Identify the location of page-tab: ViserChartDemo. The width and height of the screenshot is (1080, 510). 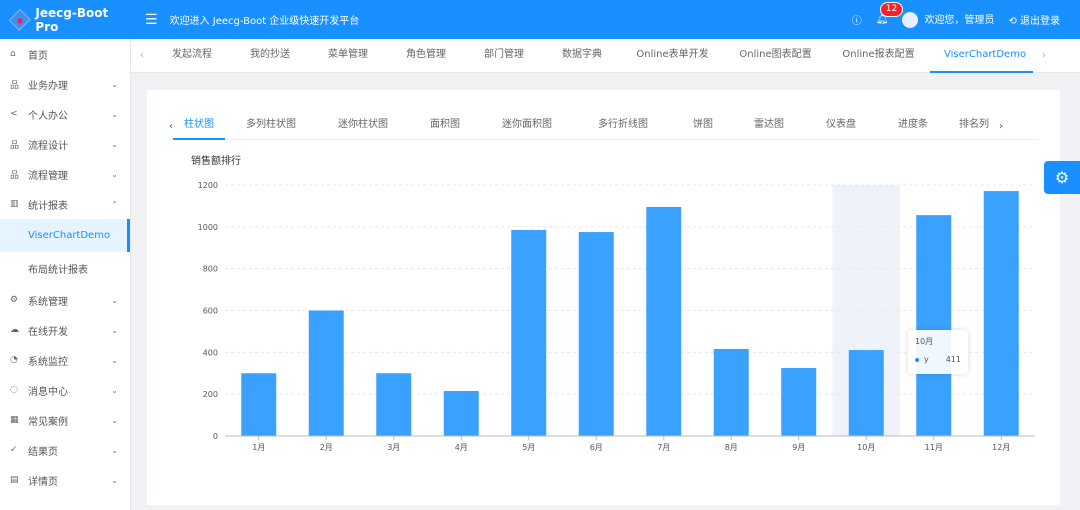
(981, 56).